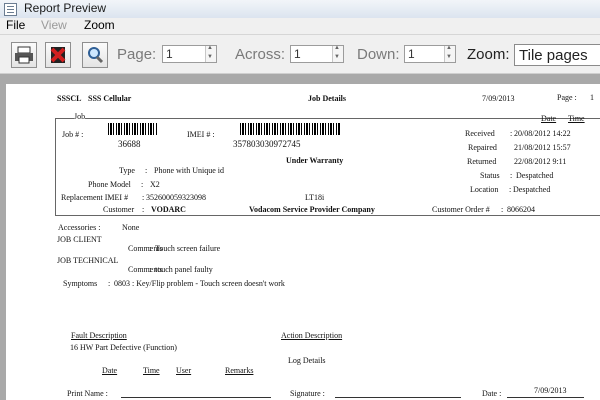  Describe the element at coordinates (176, 197) in the screenshot. I see `replacement-imei-value: 352600059323098` at that location.